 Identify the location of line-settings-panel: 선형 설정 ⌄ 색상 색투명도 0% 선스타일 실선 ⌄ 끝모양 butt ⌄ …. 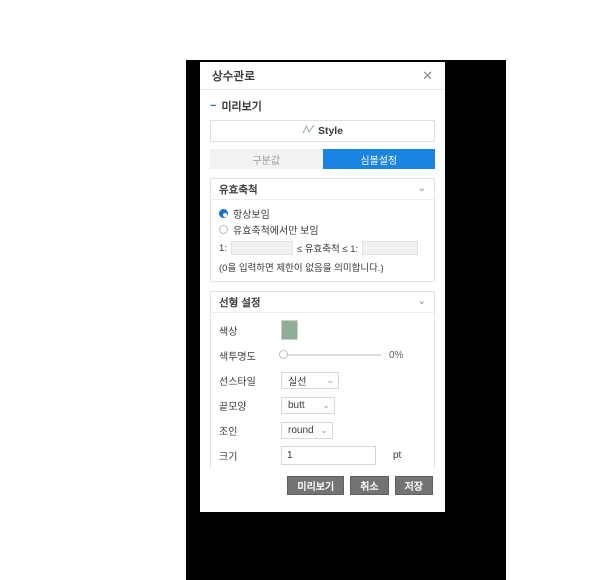
(322, 379).